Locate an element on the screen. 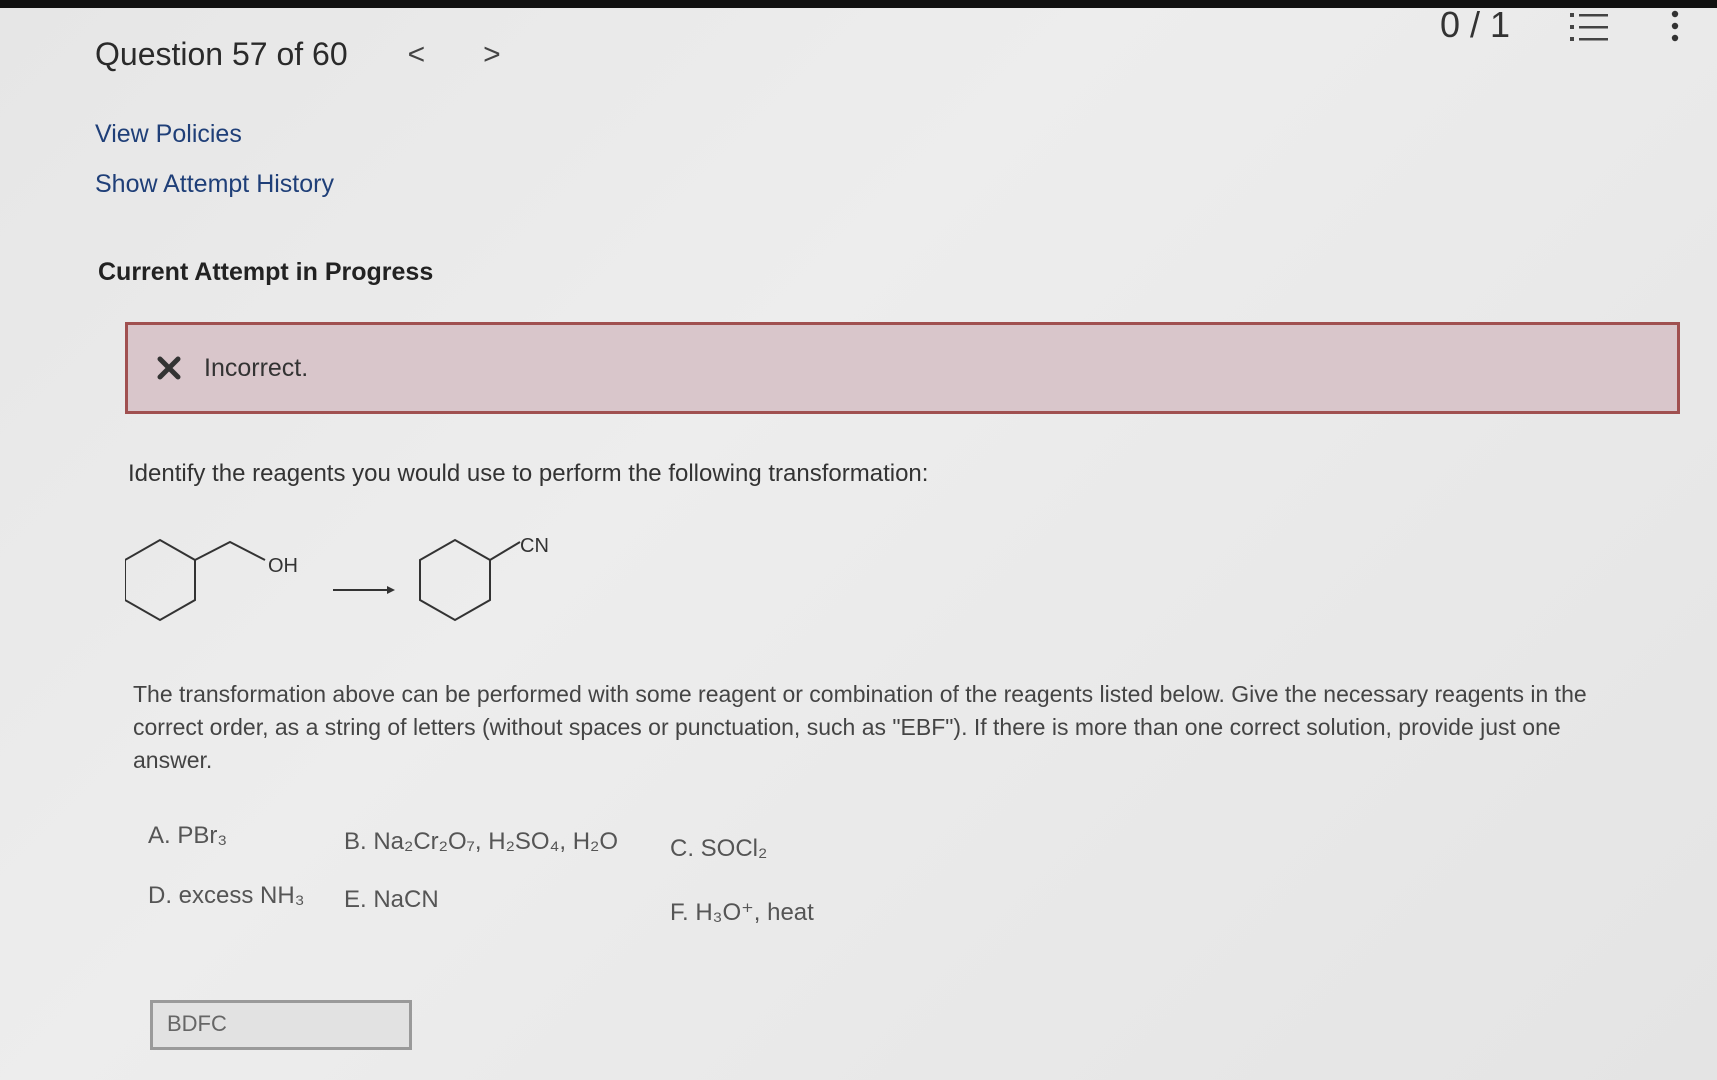 The image size is (1717, 1080). option-e: E. NaCN is located at coordinates (391, 899).